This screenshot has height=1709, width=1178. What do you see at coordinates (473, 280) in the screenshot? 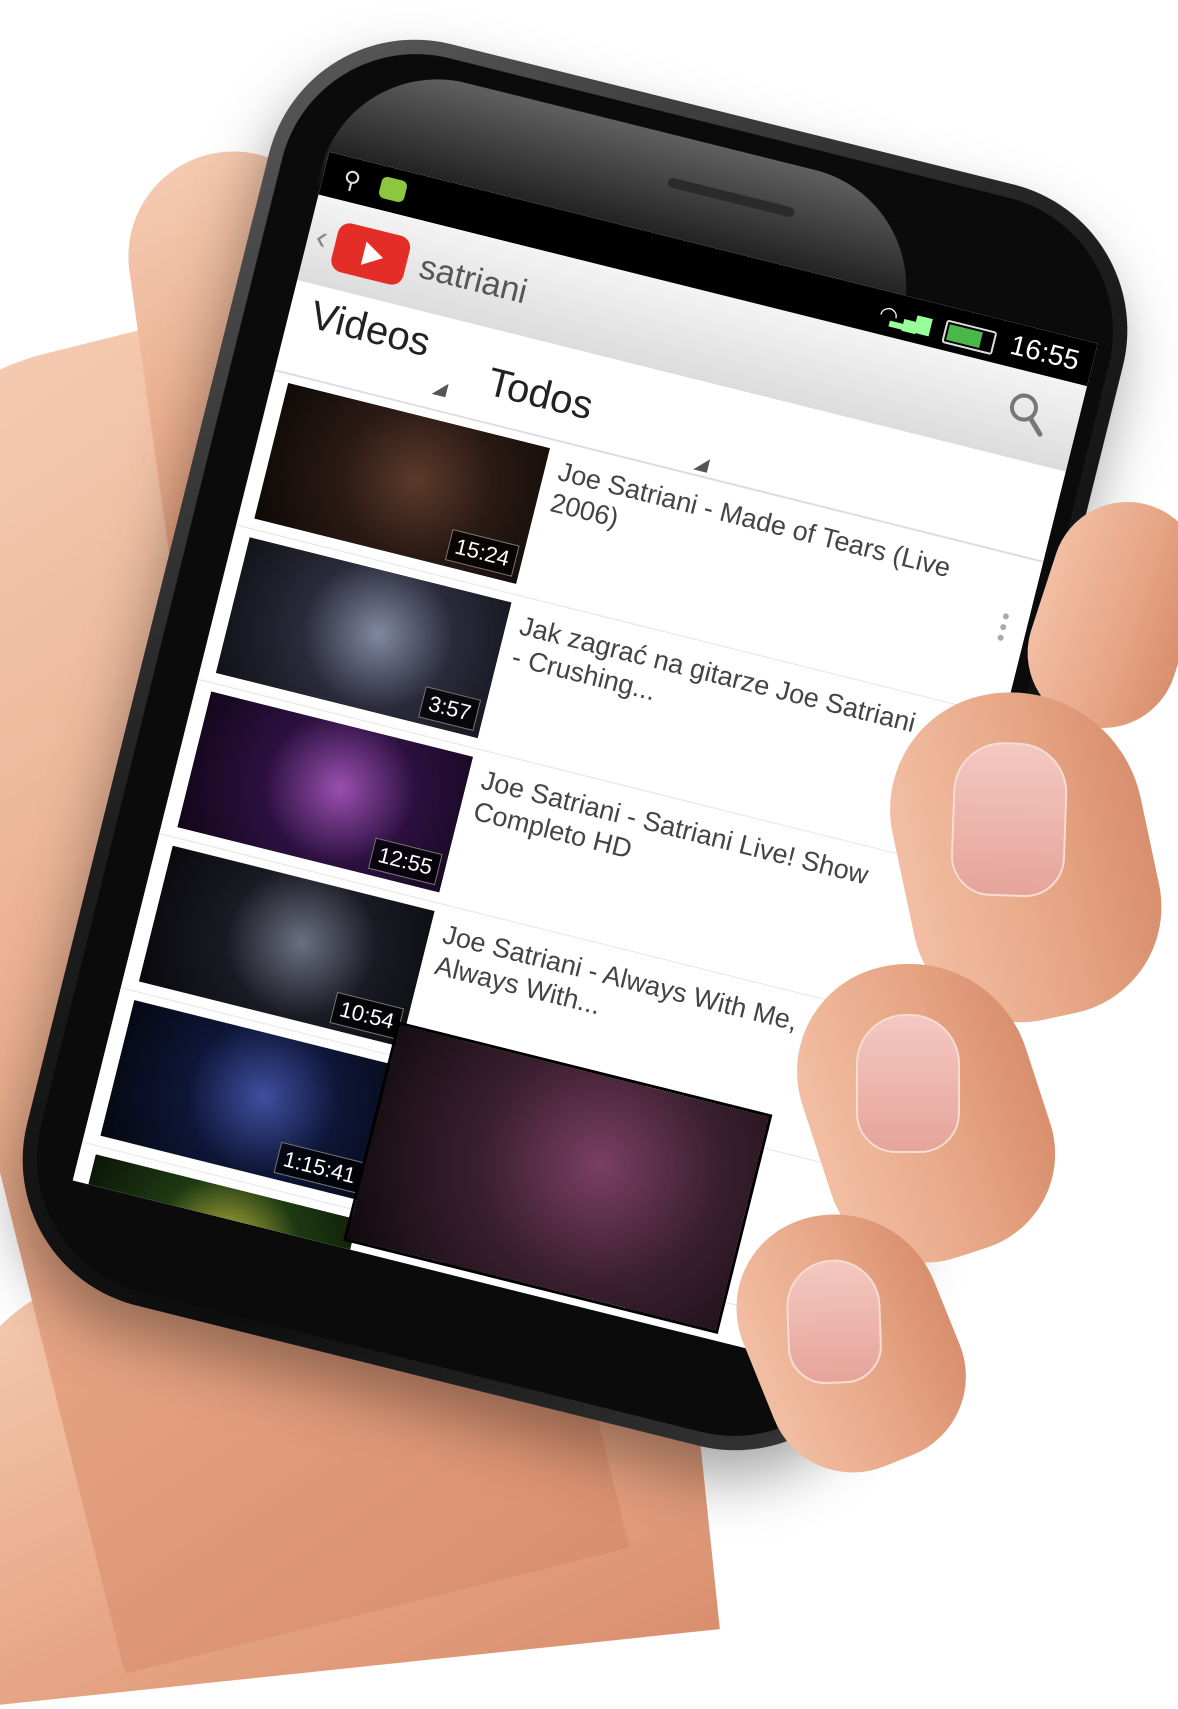
I see `search-query: satriani` at bounding box center [473, 280].